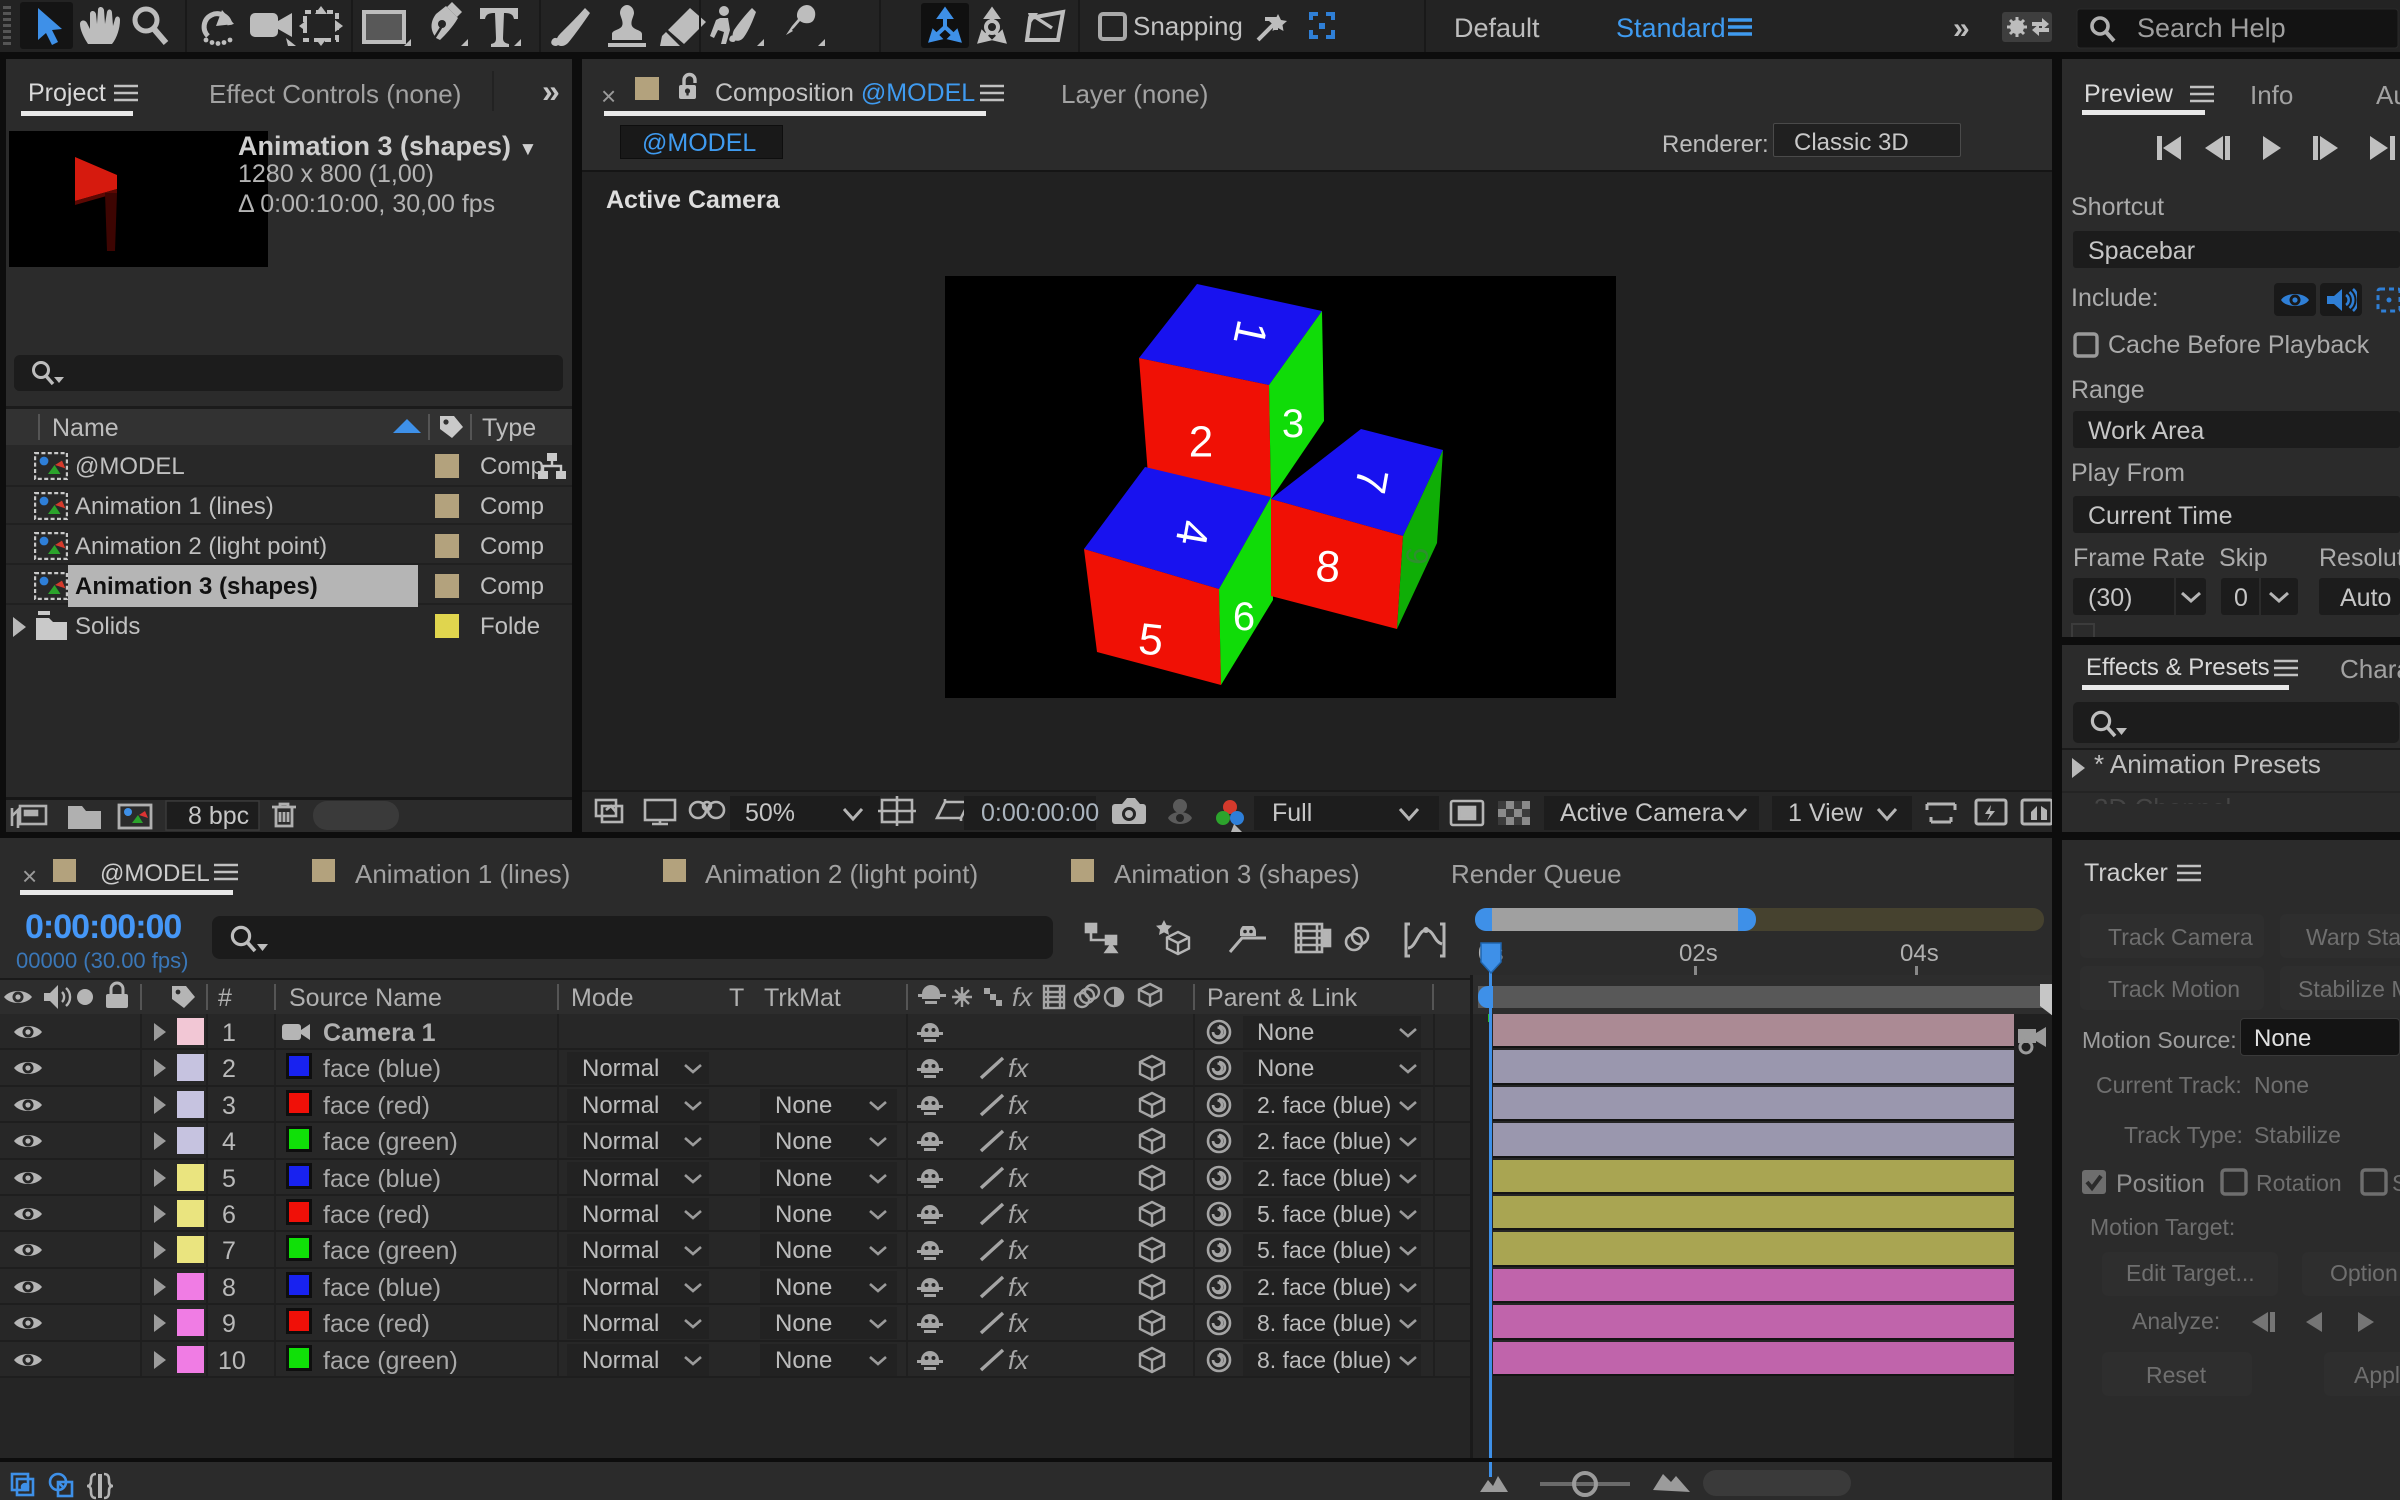 The height and width of the screenshot is (1500, 2400). Describe the element at coordinates (802, 998) in the screenshot. I see `svg-text: TrkMat` at that location.